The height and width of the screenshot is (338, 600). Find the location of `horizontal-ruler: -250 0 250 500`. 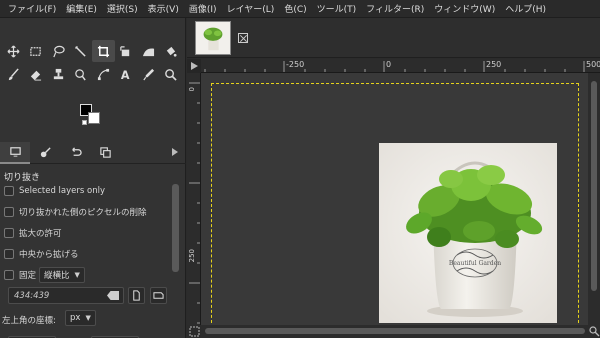

horizontal-ruler: -250 0 250 500 is located at coordinates (400, 66).